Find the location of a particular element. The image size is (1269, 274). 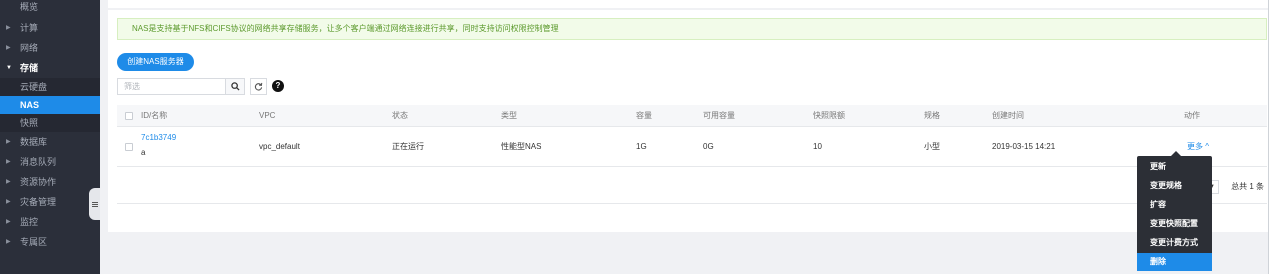

table-header: ID/名称 VPC 状态 类型 容量 可用容量 快照限额 规格 创建时间 动作 is located at coordinates (692, 116).